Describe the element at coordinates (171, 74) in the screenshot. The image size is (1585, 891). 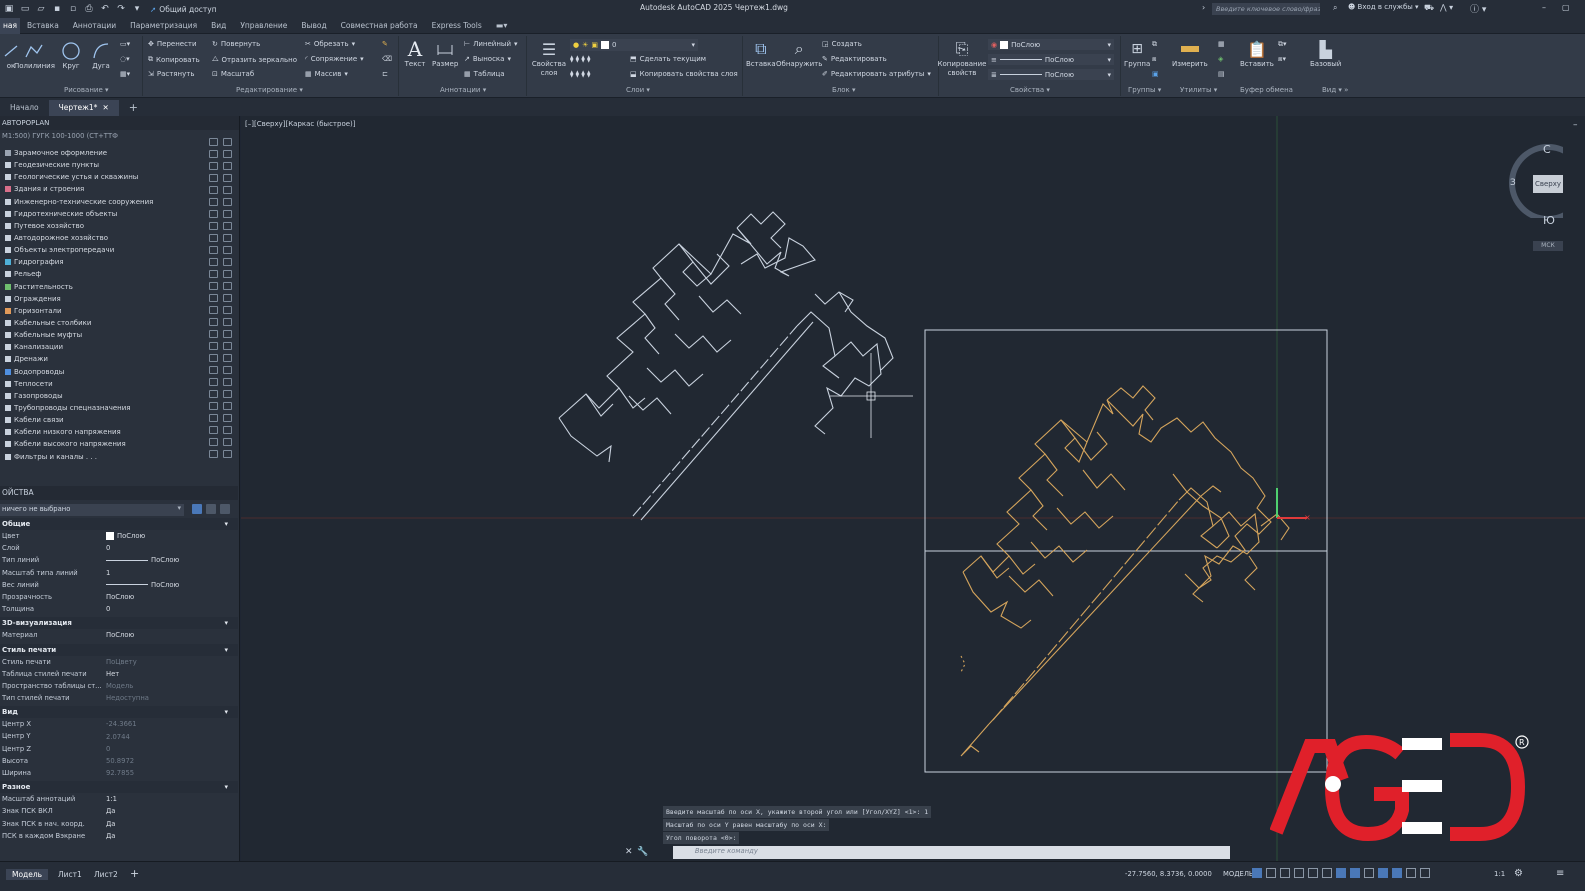
I see `stretch-button: ⇲ Растянуть` at that location.